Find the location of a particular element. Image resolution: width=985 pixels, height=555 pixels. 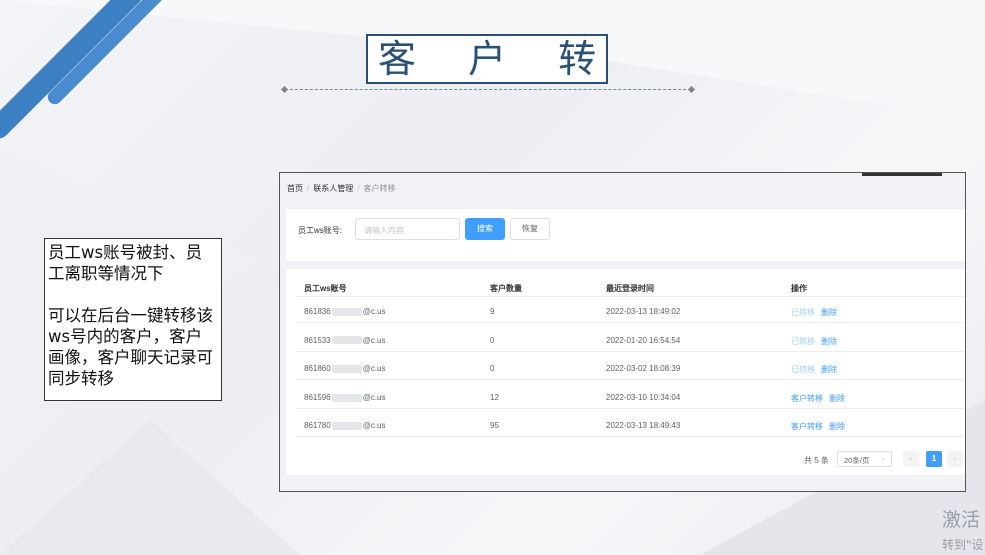

top-bar is located at coordinates (902, 174).